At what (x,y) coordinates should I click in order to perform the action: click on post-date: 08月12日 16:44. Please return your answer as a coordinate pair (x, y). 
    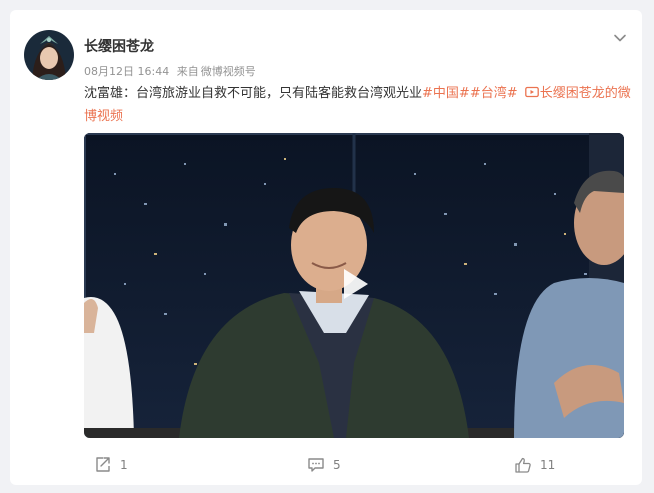
    Looking at the image, I should click on (126, 71).